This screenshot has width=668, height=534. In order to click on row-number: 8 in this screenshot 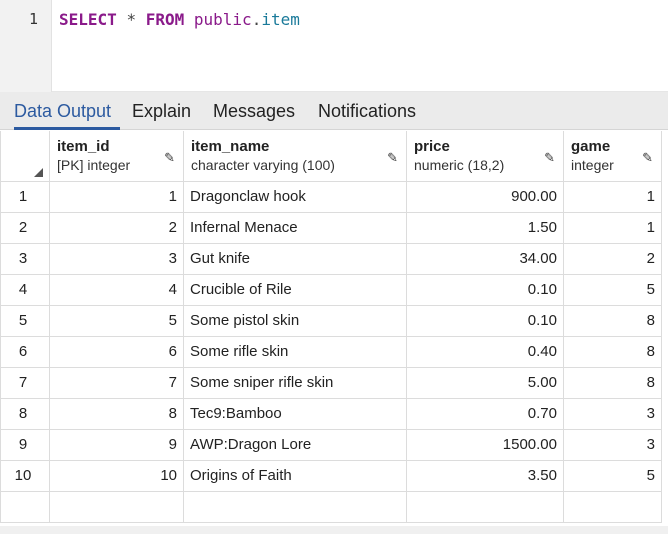, I will do `click(25, 413)`.